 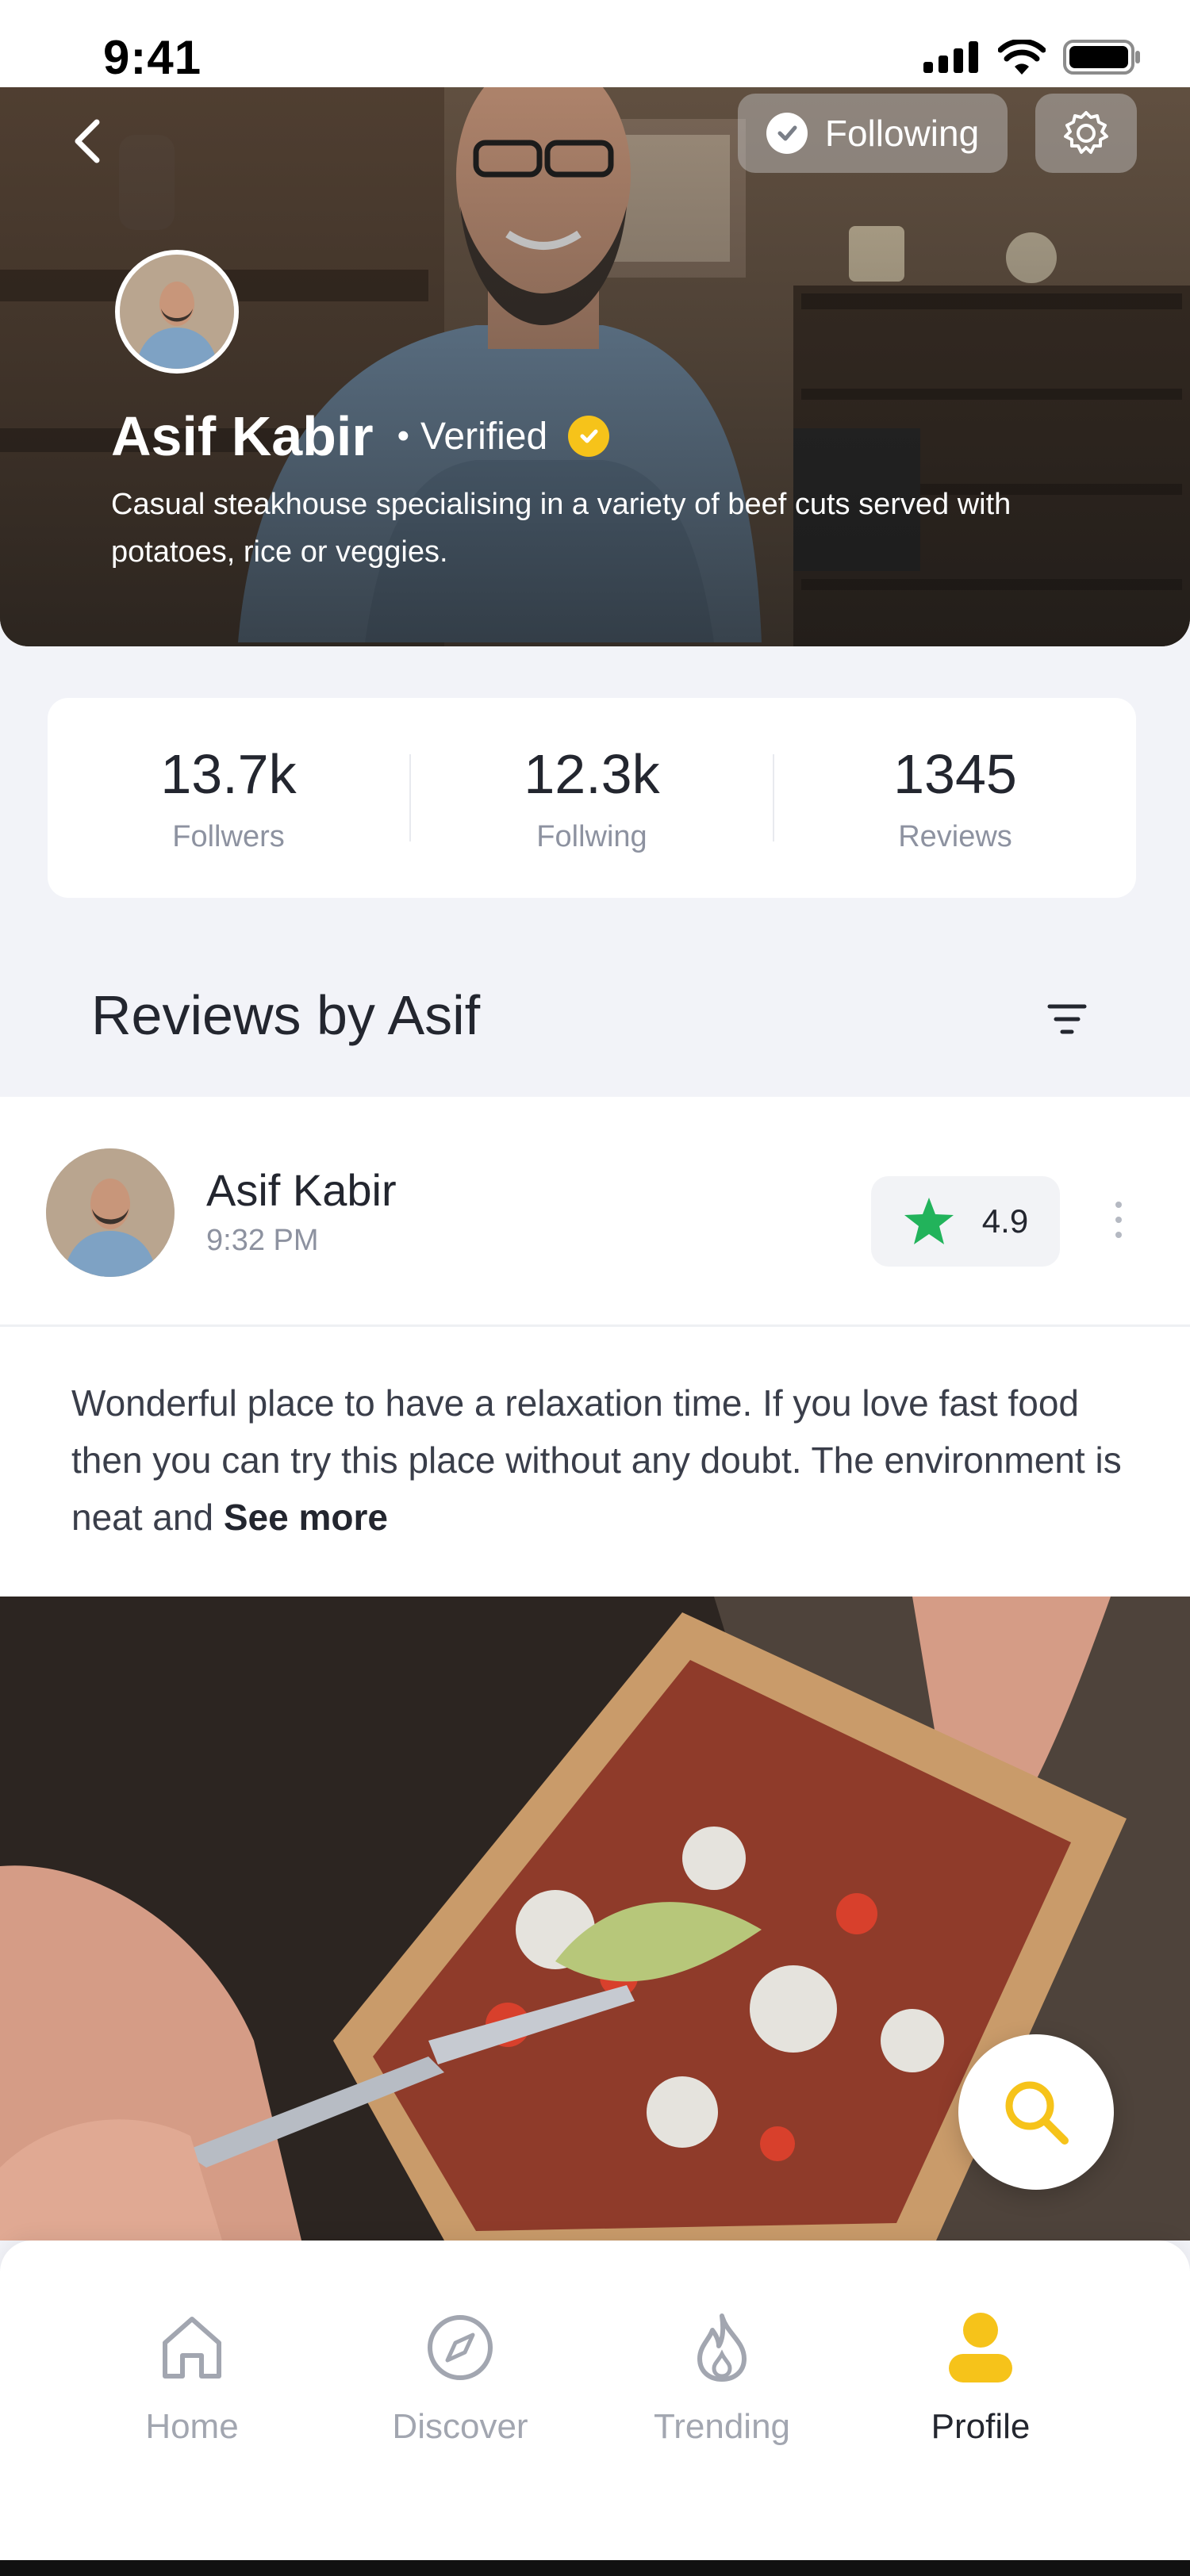 I want to click on profile-name: Asif Kabir, so click(x=242, y=436).